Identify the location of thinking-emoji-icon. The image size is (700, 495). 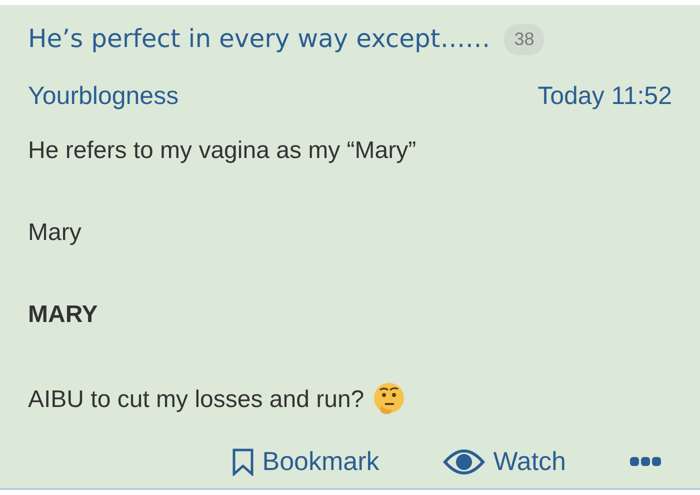
(389, 399).